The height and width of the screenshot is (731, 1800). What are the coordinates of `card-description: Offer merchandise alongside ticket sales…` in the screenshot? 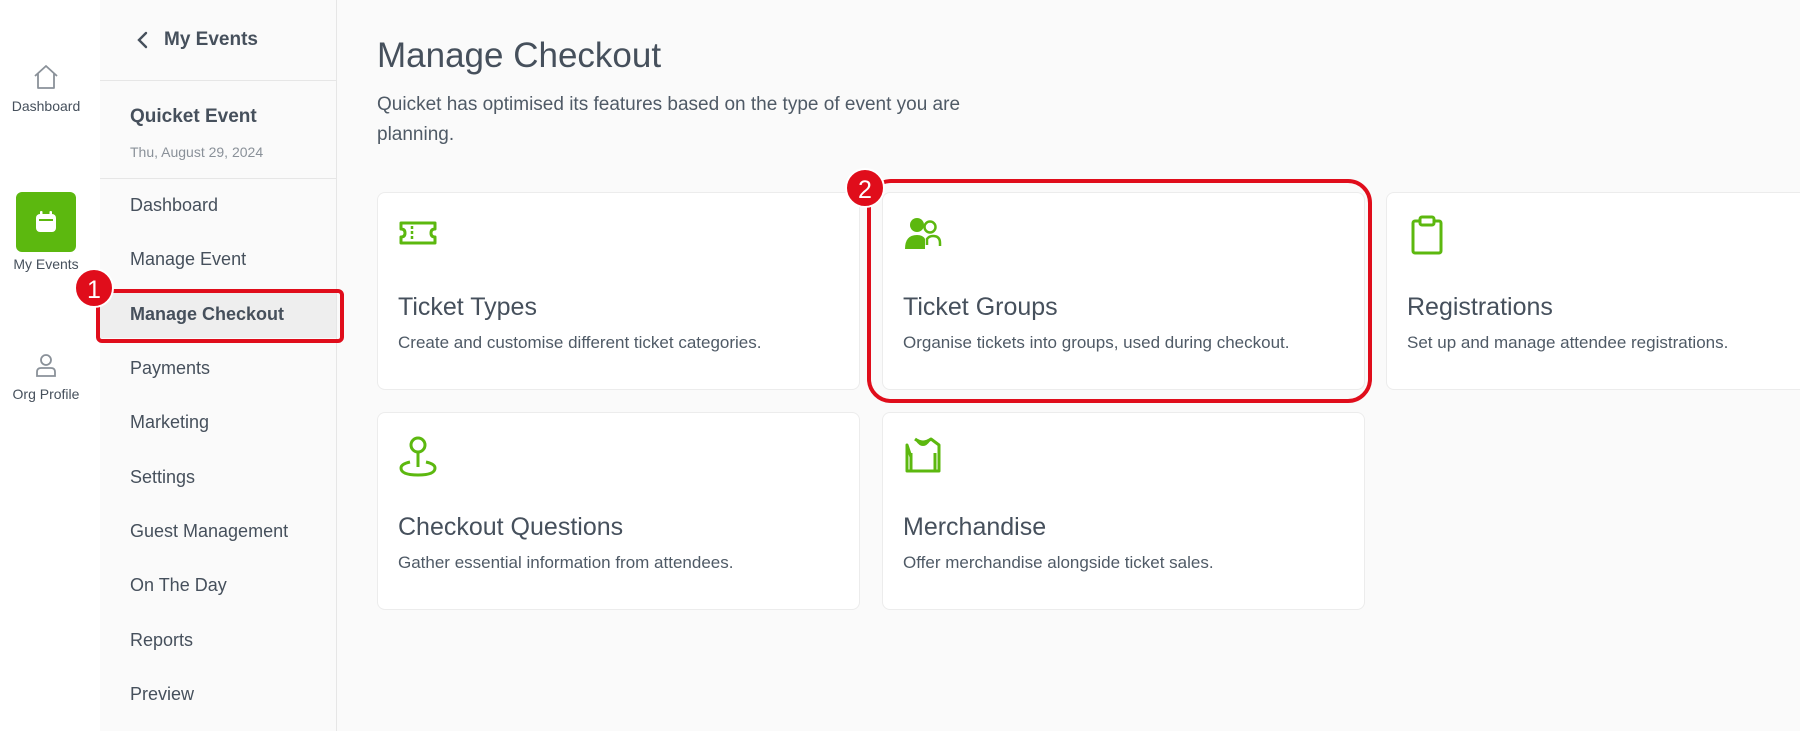 It's located at (1058, 562).